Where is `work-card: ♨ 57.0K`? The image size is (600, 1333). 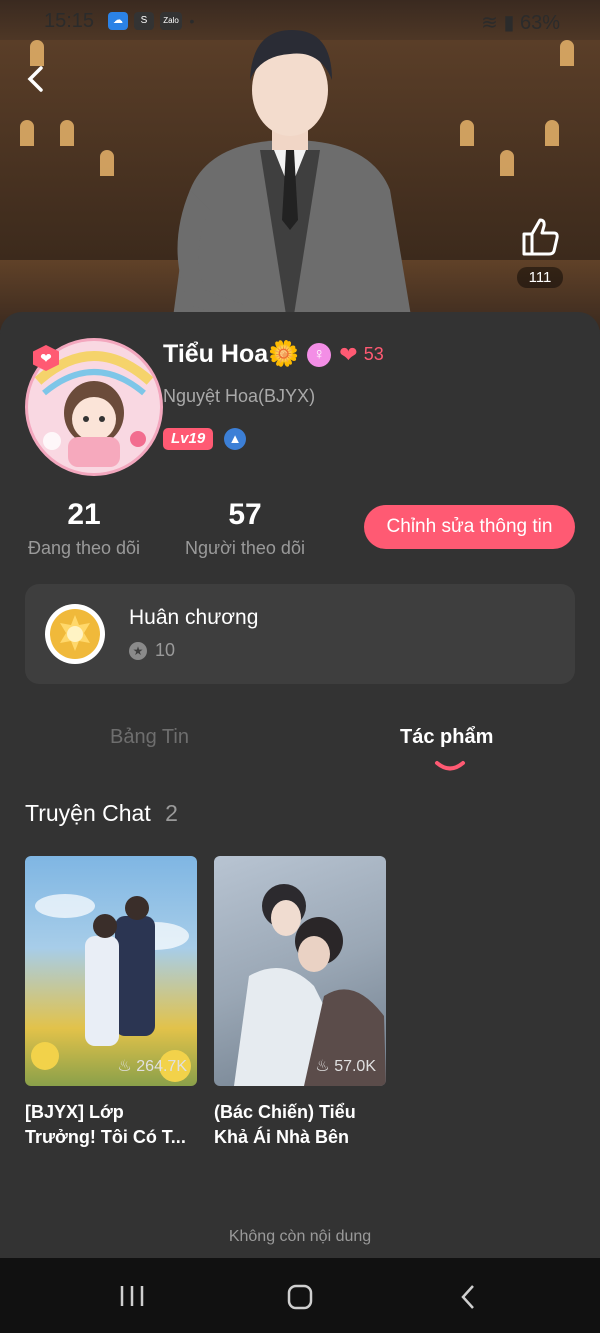
work-card: ♨ 57.0K is located at coordinates (300, 971).